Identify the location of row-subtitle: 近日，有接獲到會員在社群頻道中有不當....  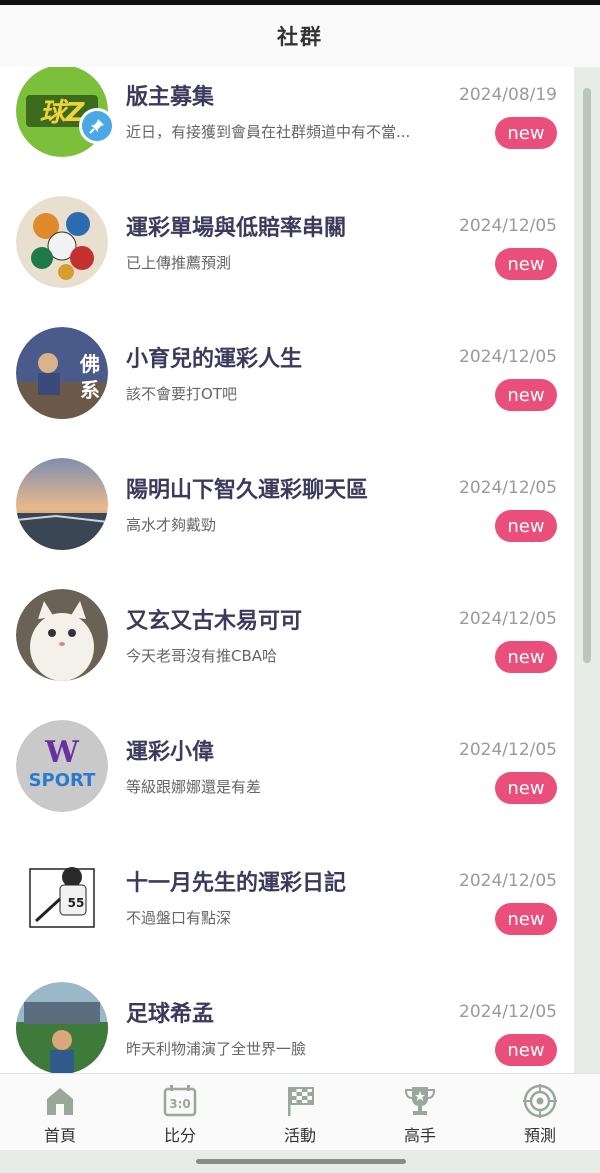
(268, 132).